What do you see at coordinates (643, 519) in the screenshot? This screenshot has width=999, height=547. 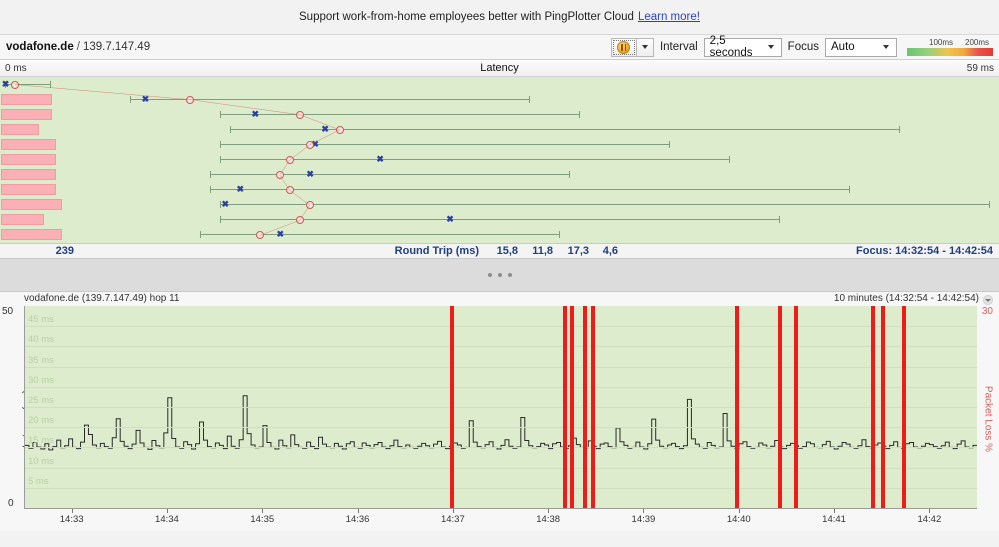 I see `x-axis-tick-label: 14:39` at bounding box center [643, 519].